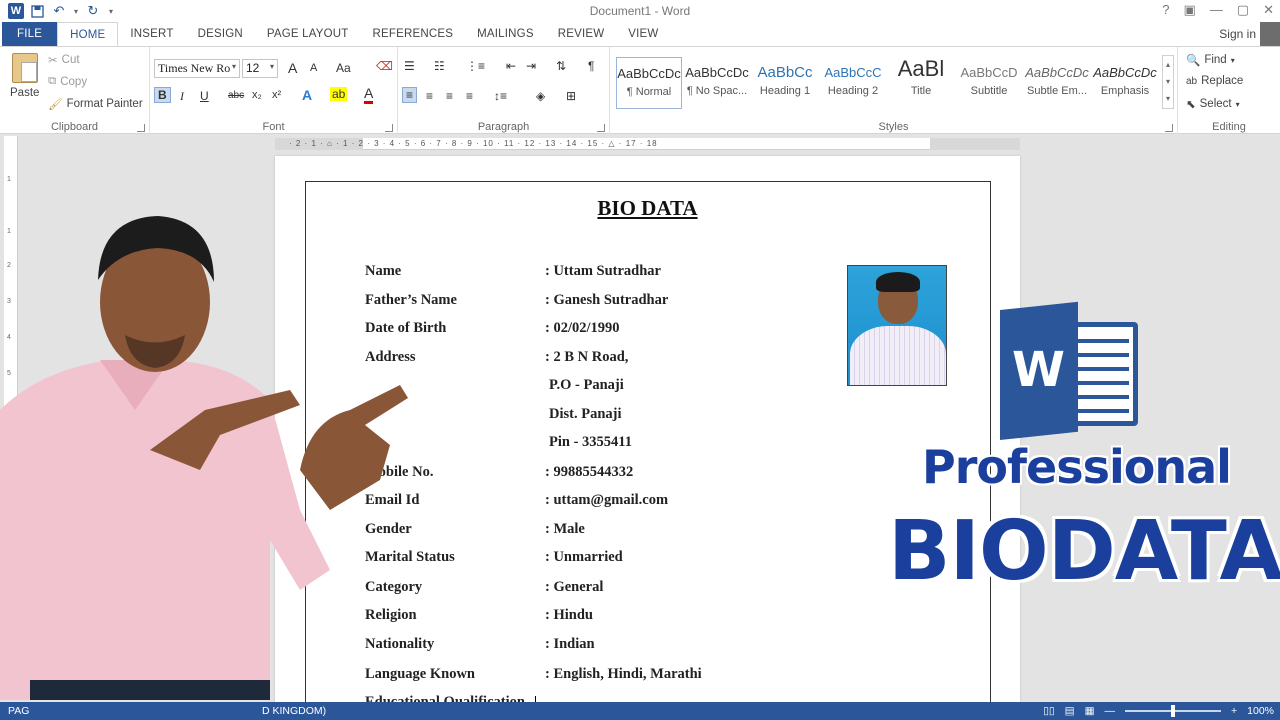  What do you see at coordinates (1090, 711) in the screenshot?
I see `web-layout-icon: ▦` at bounding box center [1090, 711].